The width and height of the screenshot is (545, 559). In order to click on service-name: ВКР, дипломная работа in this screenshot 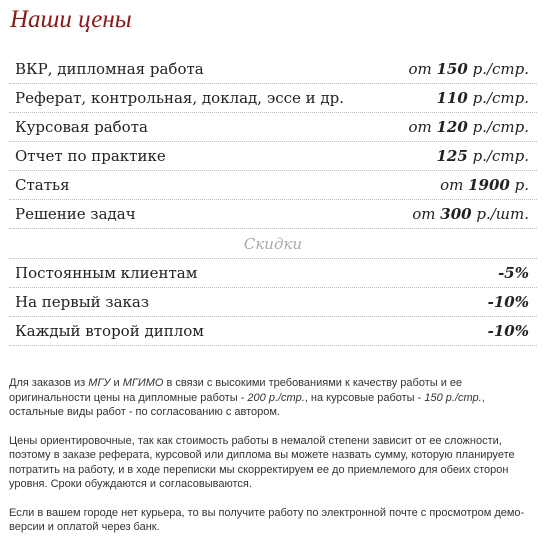, I will do `click(109, 69)`.